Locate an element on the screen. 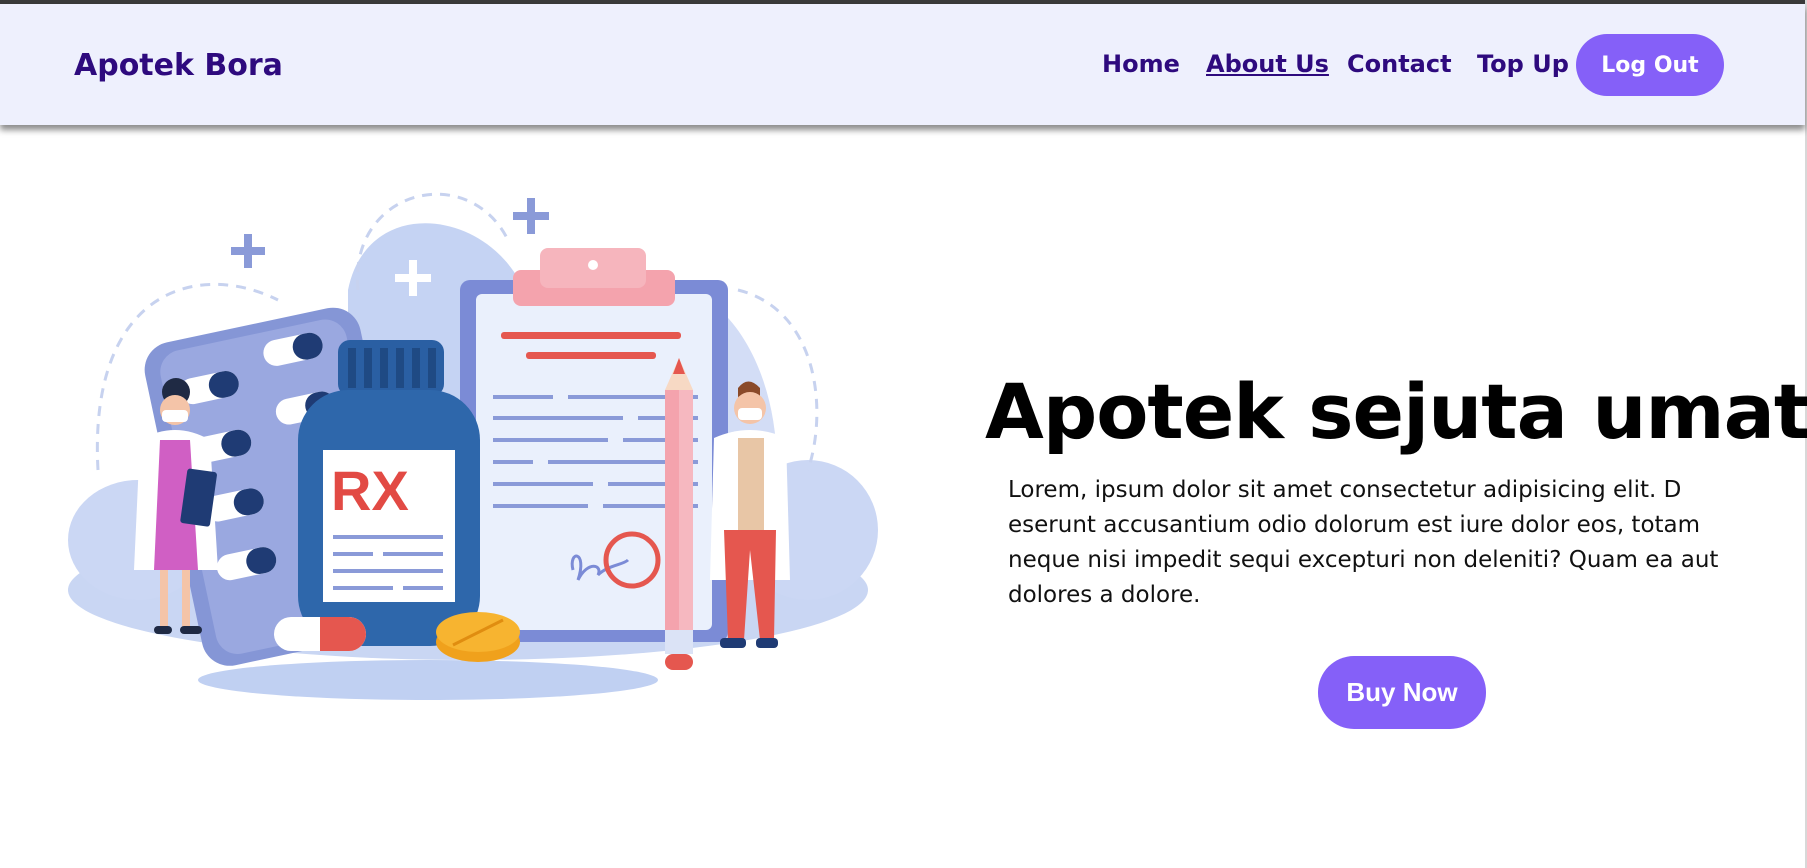  floor-shadow is located at coordinates (428, 680).